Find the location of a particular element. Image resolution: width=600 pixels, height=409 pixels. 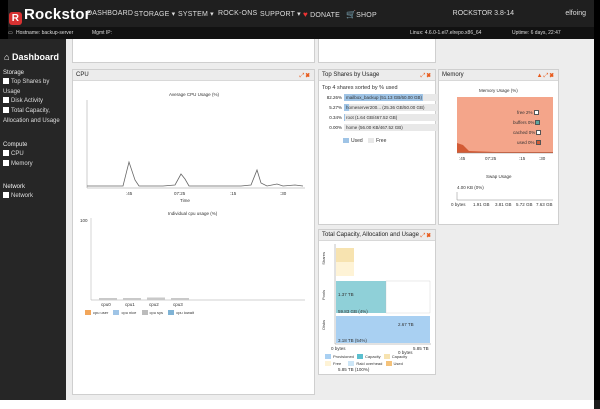

row-label-disks: Disks is located at coordinates (323, 325).